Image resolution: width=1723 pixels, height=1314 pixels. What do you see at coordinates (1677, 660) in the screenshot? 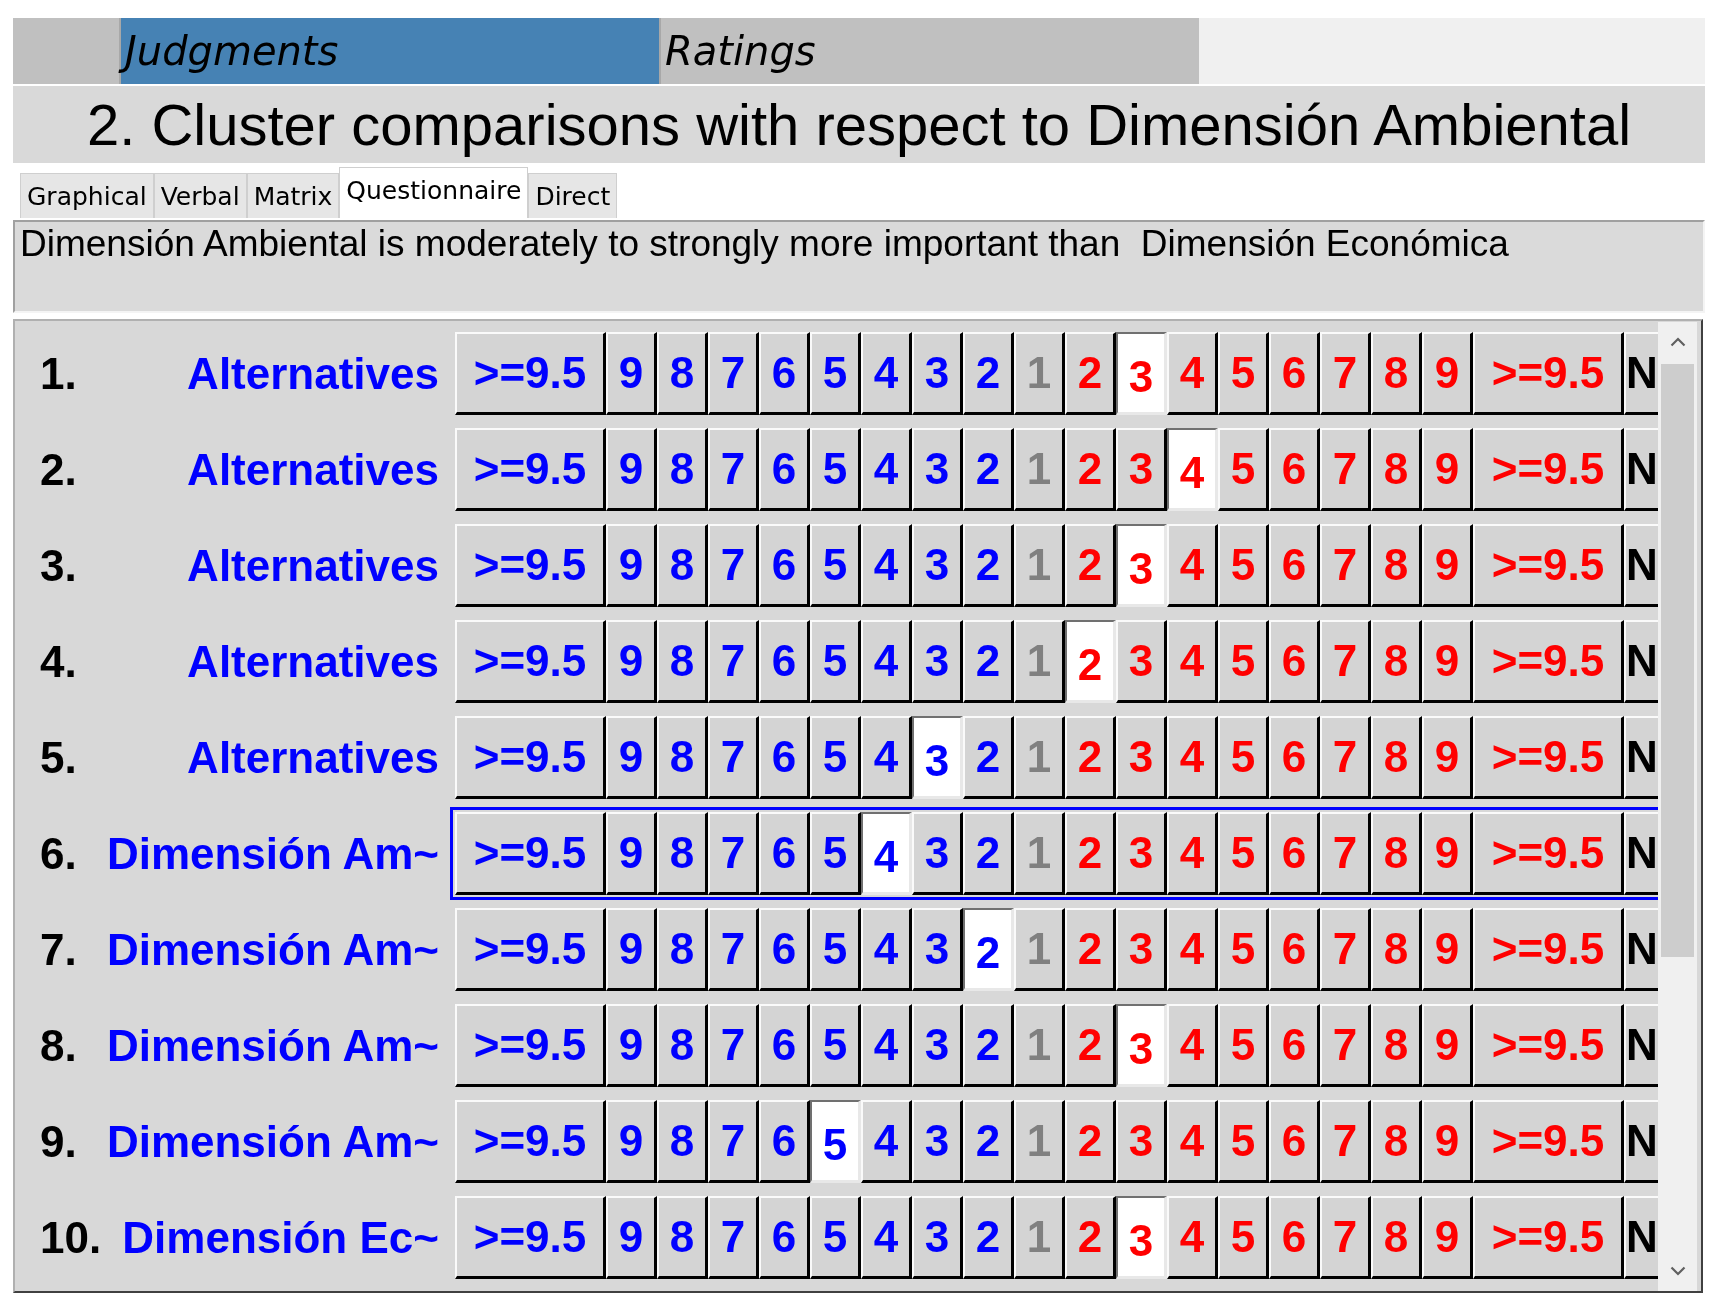
I see `scrollbar-thumb` at bounding box center [1677, 660].